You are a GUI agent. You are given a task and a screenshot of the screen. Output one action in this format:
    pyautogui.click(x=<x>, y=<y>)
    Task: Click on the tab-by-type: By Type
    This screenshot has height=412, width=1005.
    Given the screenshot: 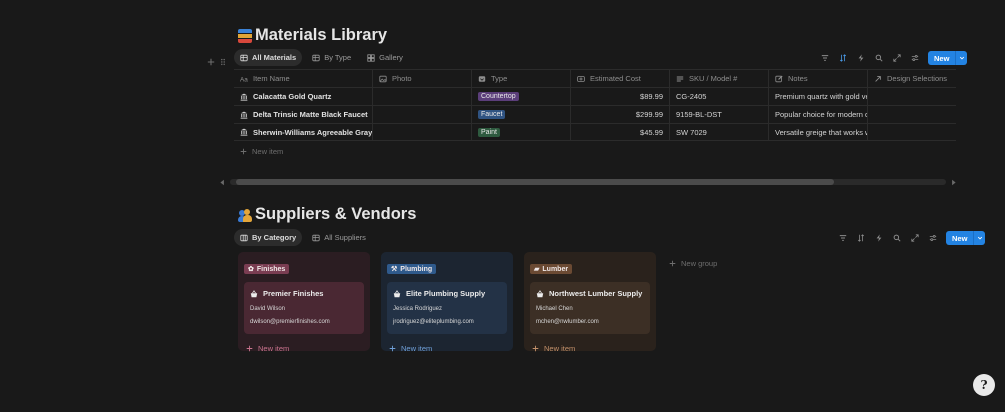 What is the action you would take?
    pyautogui.click(x=331, y=57)
    